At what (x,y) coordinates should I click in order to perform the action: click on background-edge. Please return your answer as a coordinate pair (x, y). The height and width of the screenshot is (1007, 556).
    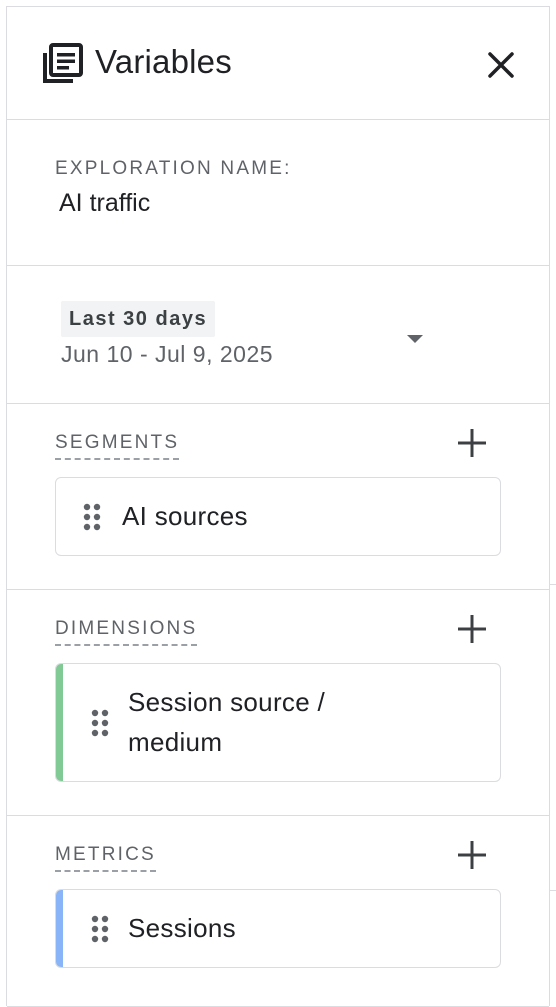
    Looking at the image, I should click on (553, 502).